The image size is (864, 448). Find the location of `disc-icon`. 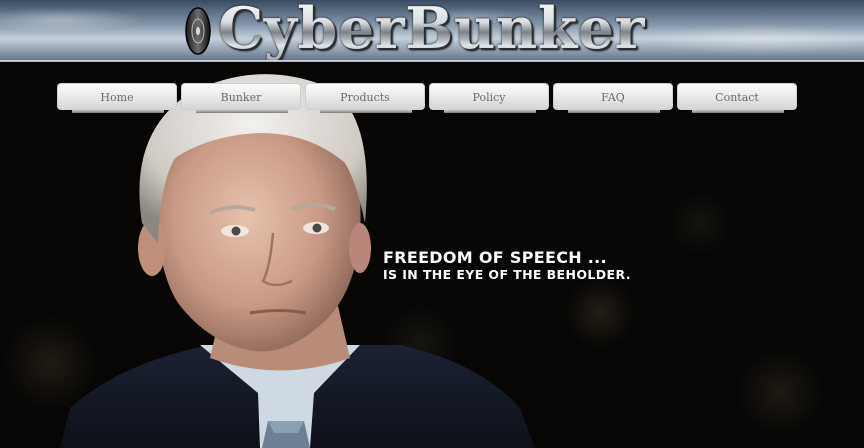

disc-icon is located at coordinates (198, 31).